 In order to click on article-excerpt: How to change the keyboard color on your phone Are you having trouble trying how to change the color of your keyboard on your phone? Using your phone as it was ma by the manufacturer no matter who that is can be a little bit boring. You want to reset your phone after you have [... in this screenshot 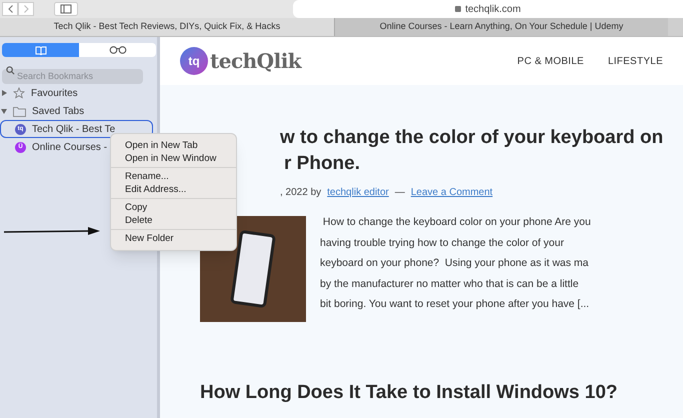, I will do `click(455, 263)`.